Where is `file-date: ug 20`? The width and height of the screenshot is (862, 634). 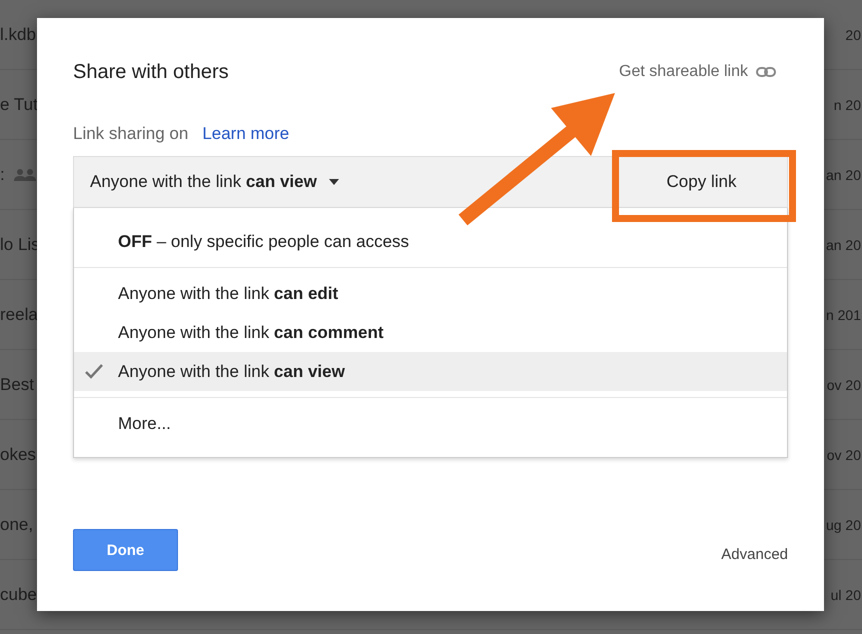
file-date: ug 20 is located at coordinates (843, 524).